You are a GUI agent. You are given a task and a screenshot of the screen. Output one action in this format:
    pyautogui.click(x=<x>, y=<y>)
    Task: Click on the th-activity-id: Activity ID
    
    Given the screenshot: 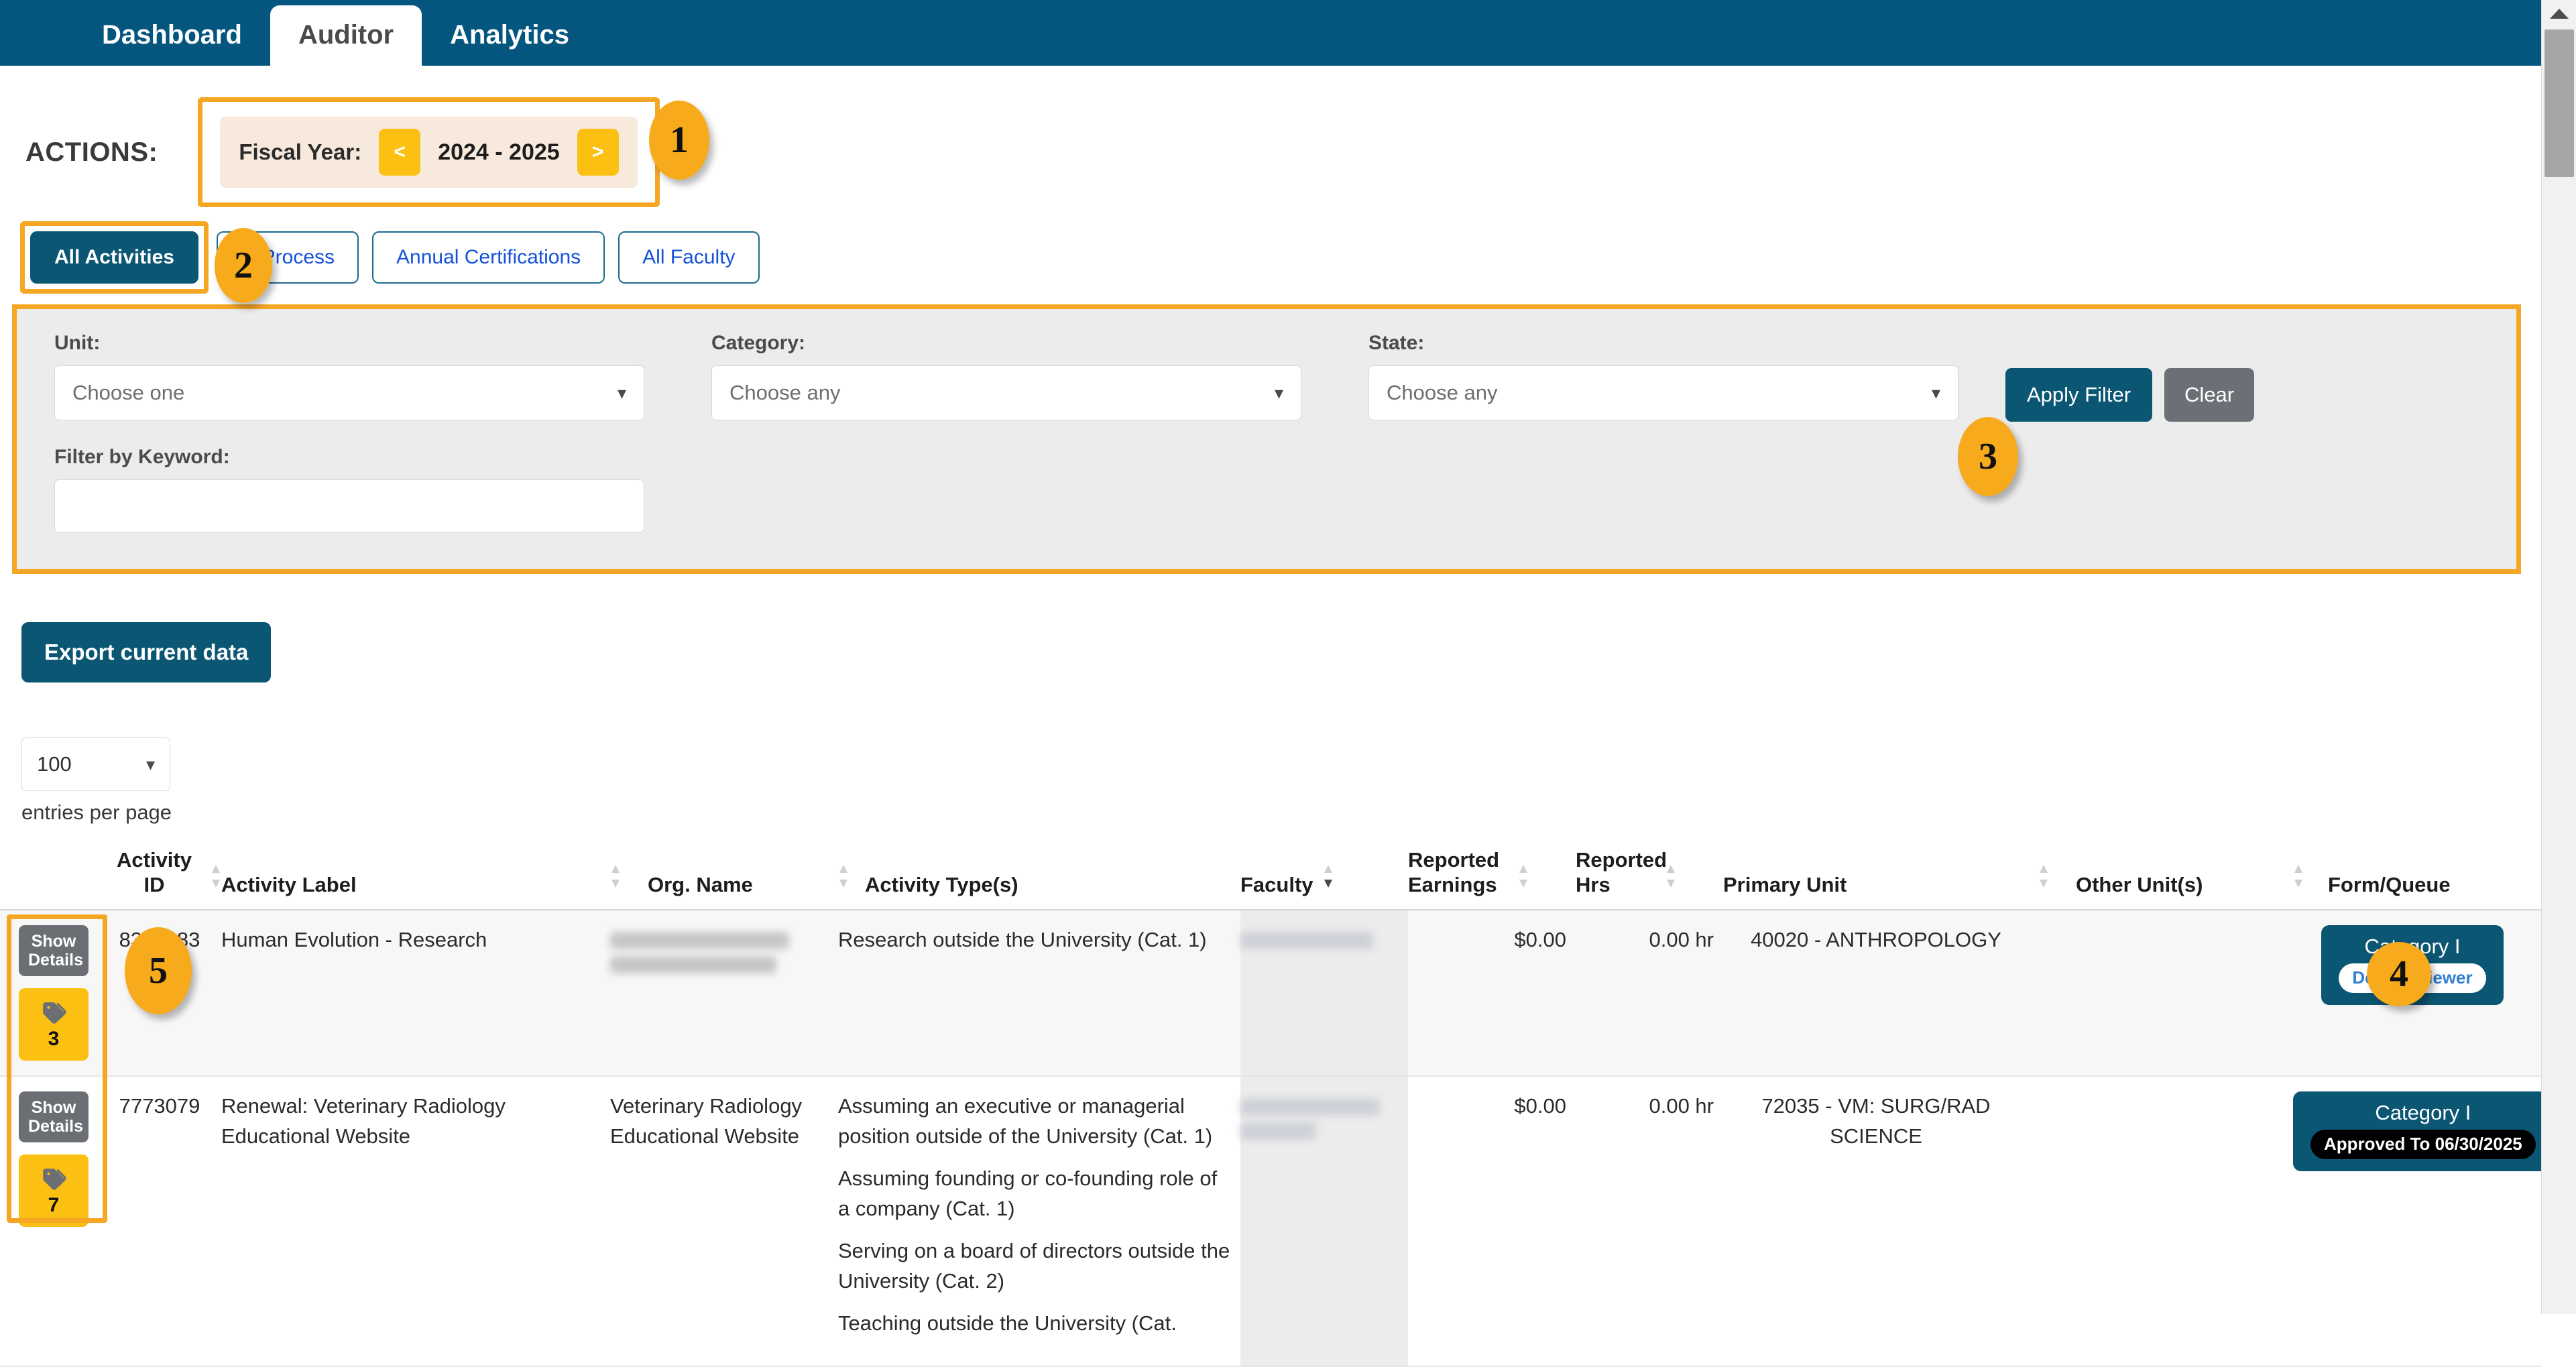 What is the action you would take?
    pyautogui.click(x=164, y=879)
    